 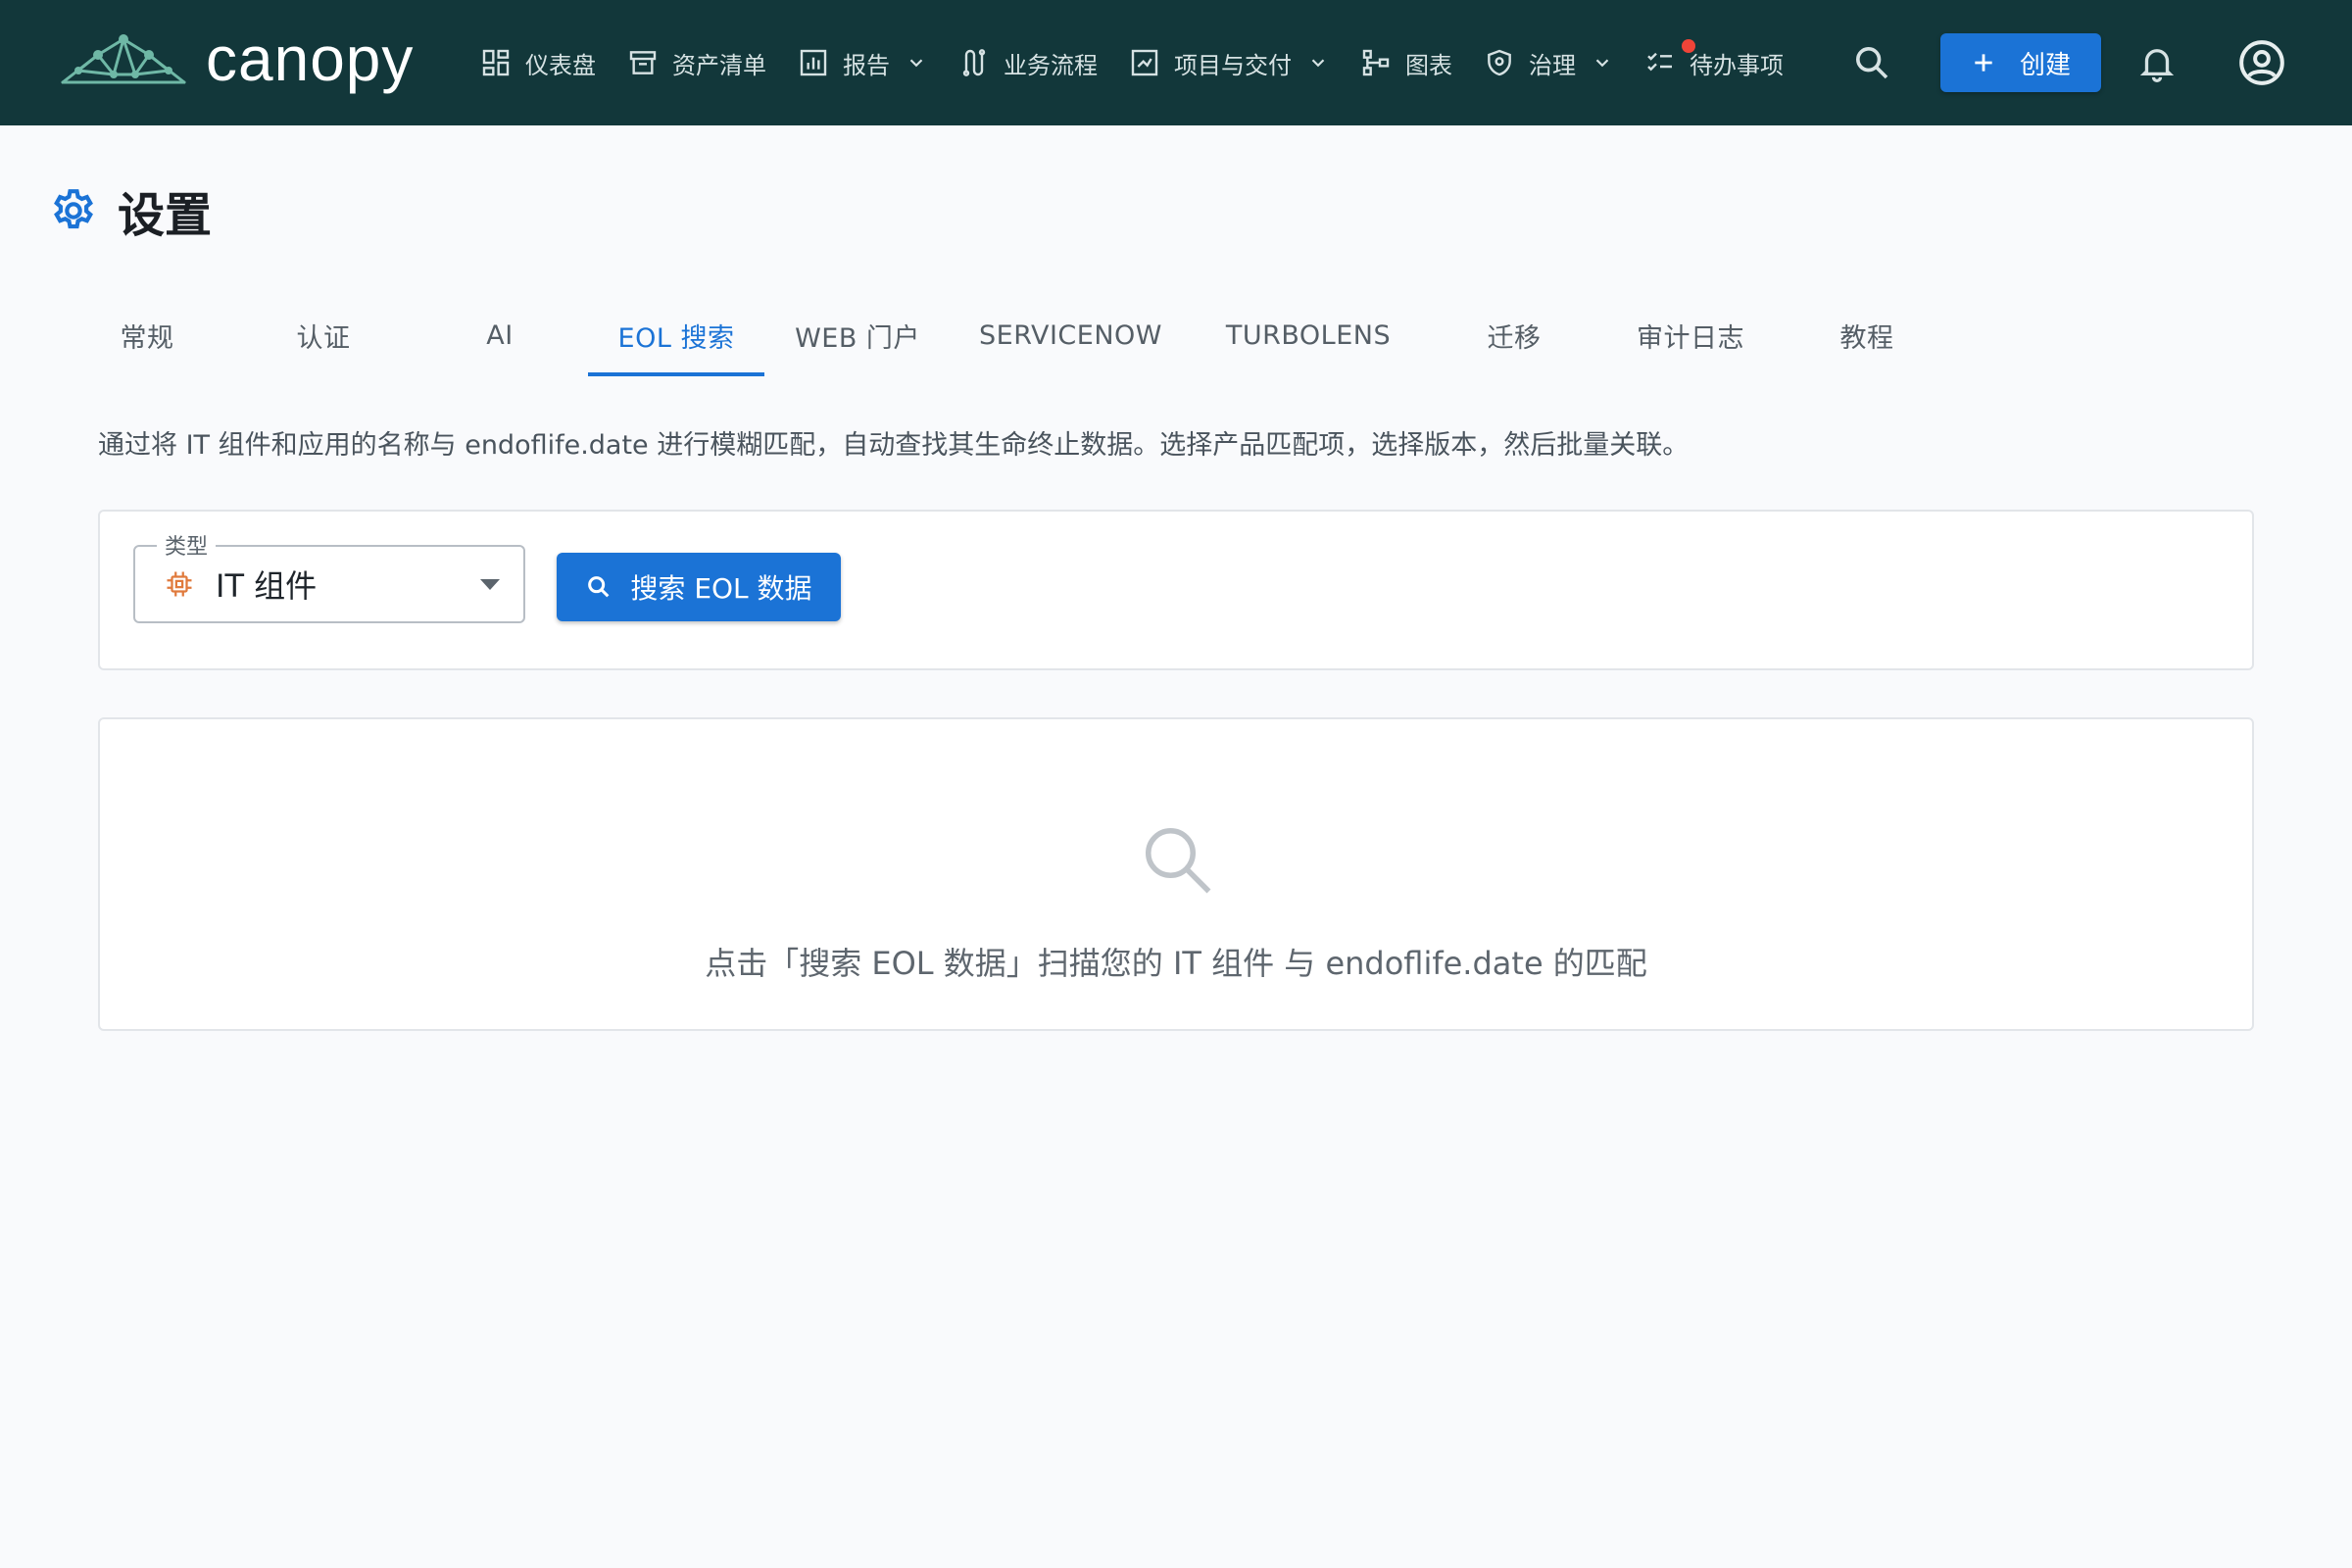 I want to click on nav-item-label: 待办事项, so click(x=1737, y=65).